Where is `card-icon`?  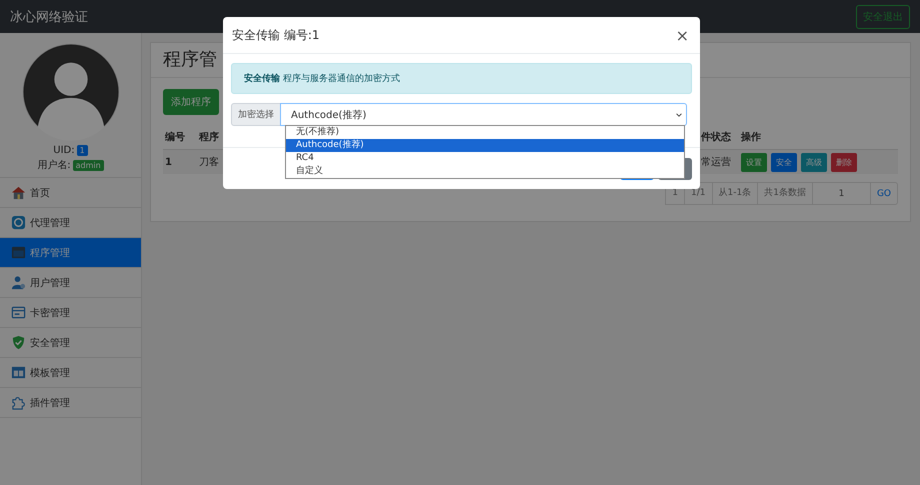 card-icon is located at coordinates (18, 312).